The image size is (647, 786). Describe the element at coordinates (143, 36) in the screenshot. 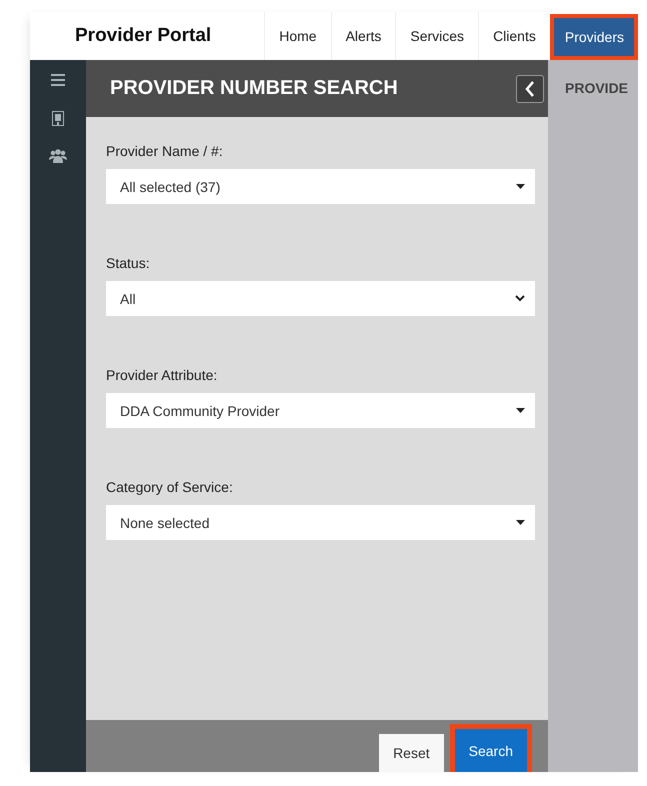

I see `portal-title: Provider Portal` at that location.